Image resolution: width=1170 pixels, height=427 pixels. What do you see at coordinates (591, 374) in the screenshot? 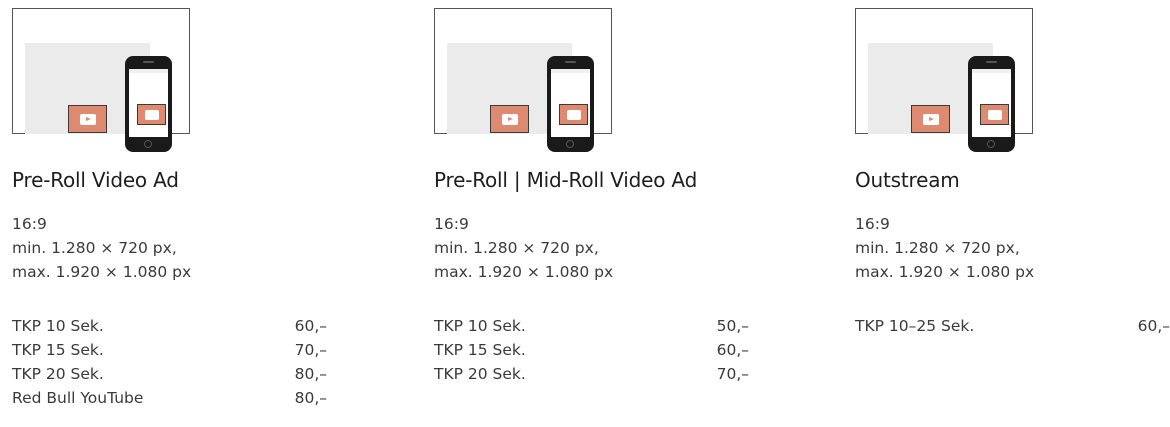
I see `price-row: TKP 20 Sek. 70,–` at bounding box center [591, 374].